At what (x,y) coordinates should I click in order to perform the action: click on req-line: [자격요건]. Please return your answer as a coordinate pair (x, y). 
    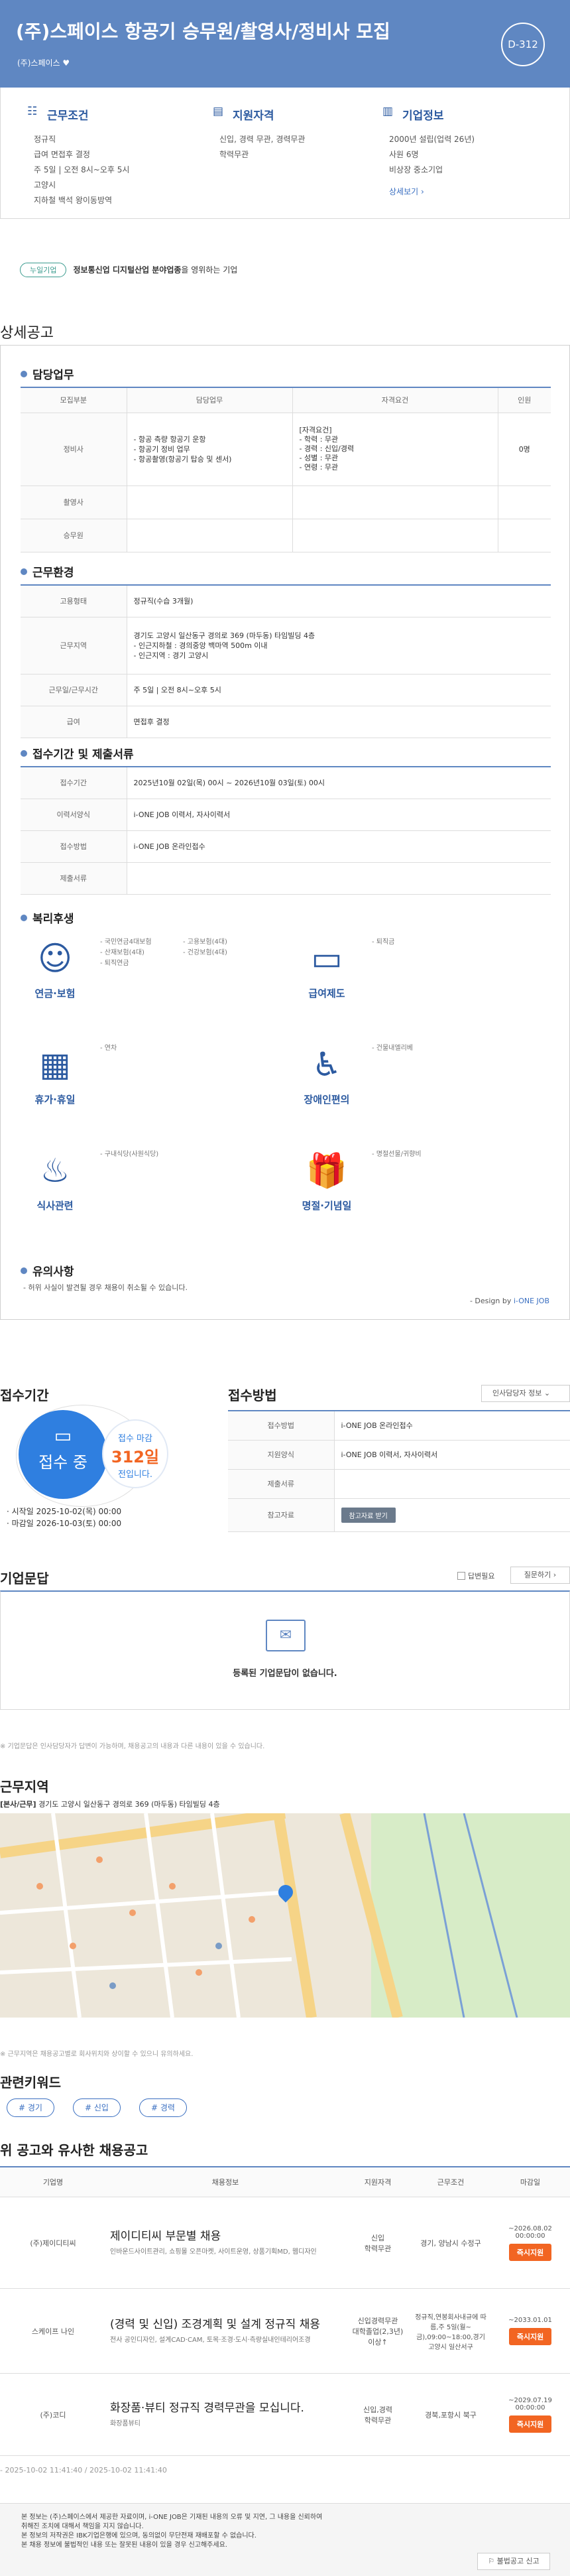
    Looking at the image, I should click on (315, 430).